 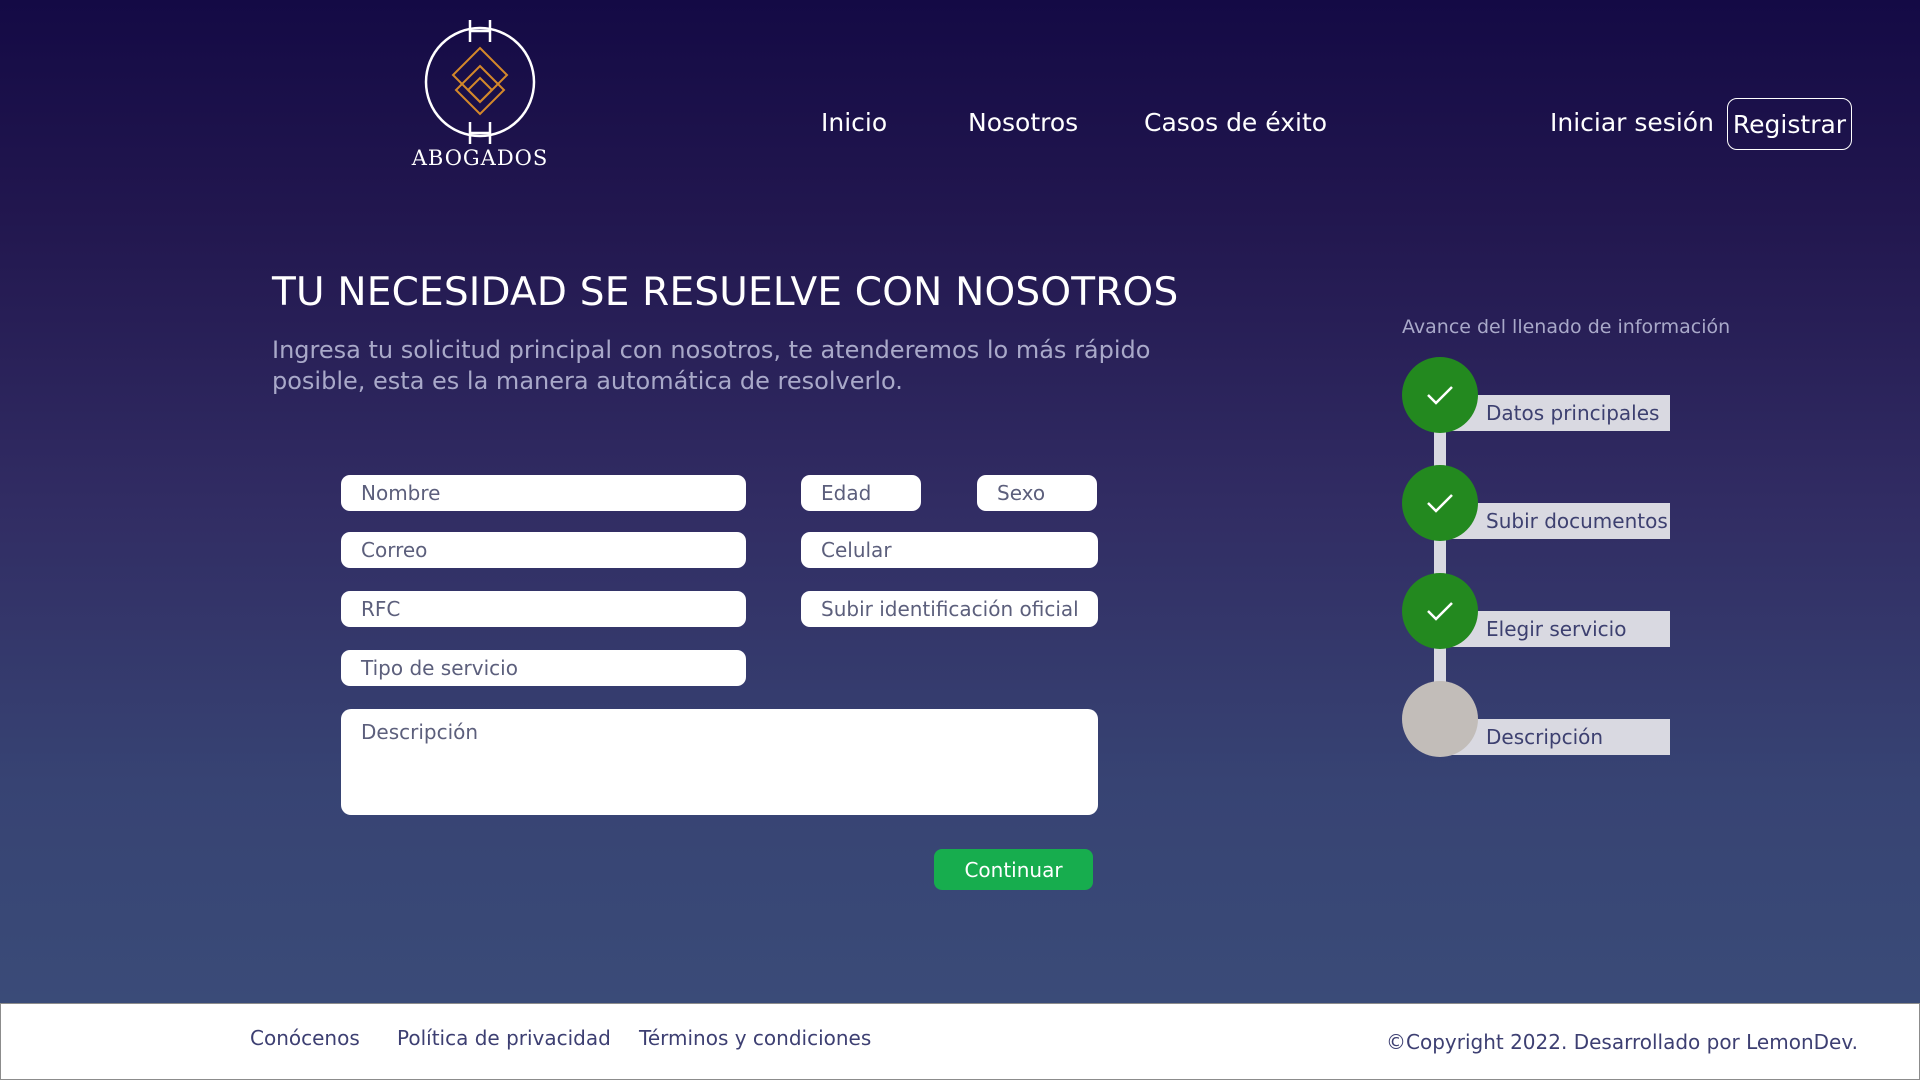 I want to click on sexo-input: Sexo, so click(x=1037, y=493).